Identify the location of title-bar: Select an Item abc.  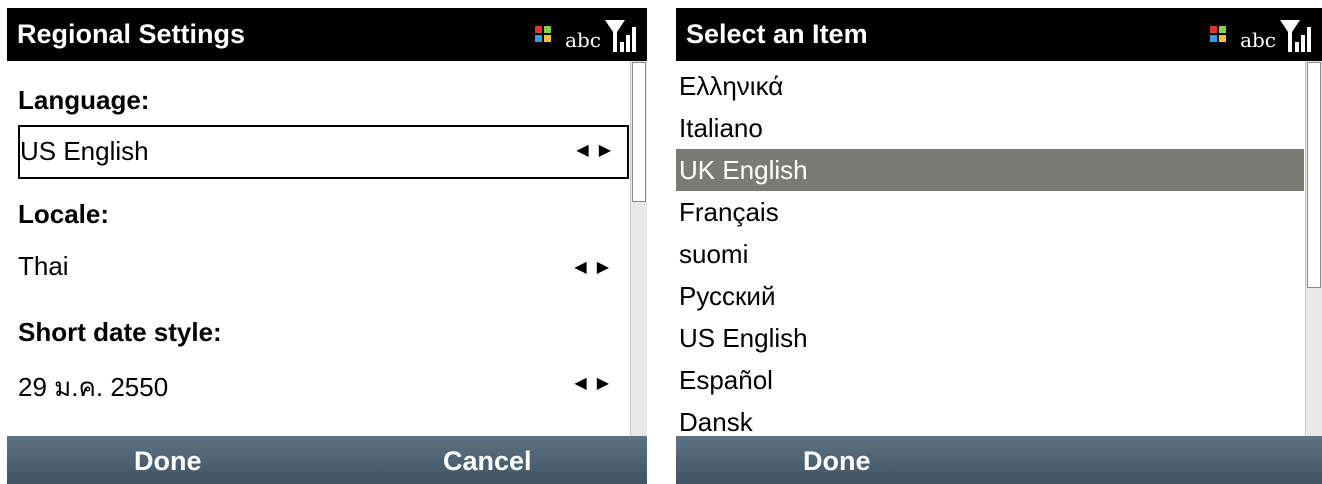
(999, 34).